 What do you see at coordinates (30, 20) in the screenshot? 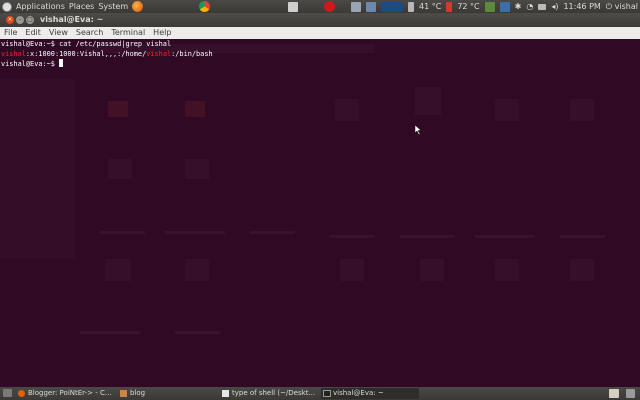
I see `maximize-icon: □` at bounding box center [30, 20].